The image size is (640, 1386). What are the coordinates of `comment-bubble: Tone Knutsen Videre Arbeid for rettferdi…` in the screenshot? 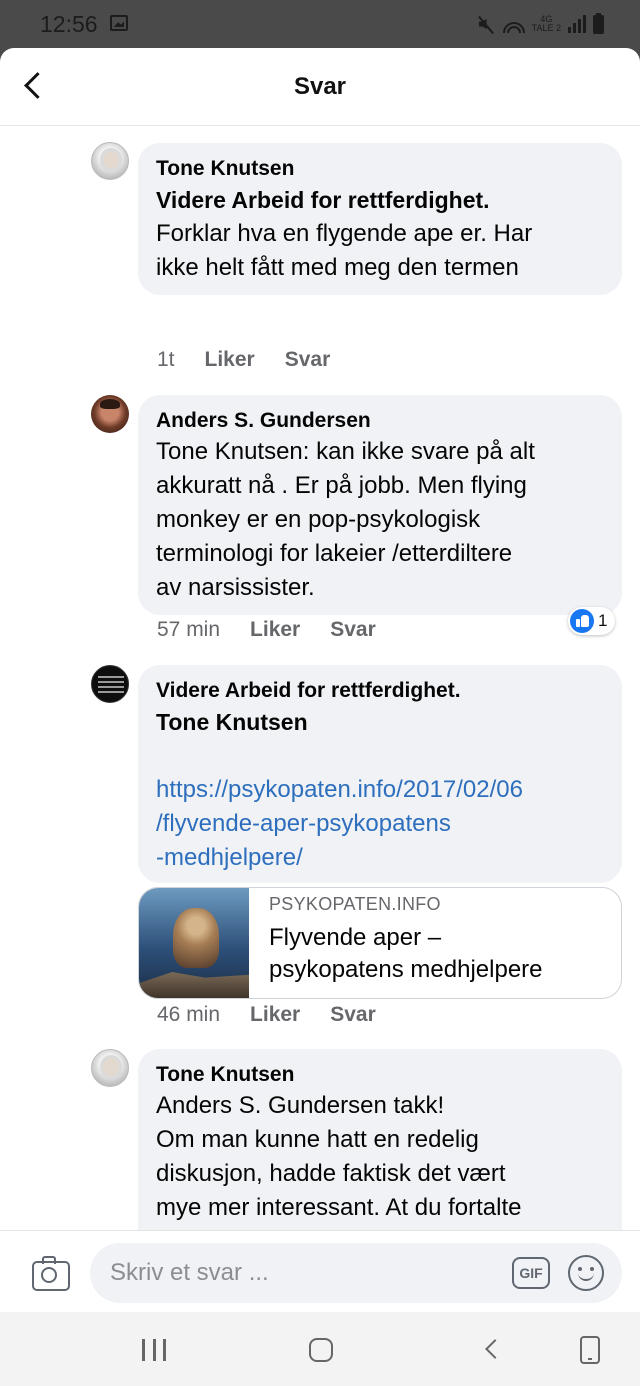 It's located at (380, 219).